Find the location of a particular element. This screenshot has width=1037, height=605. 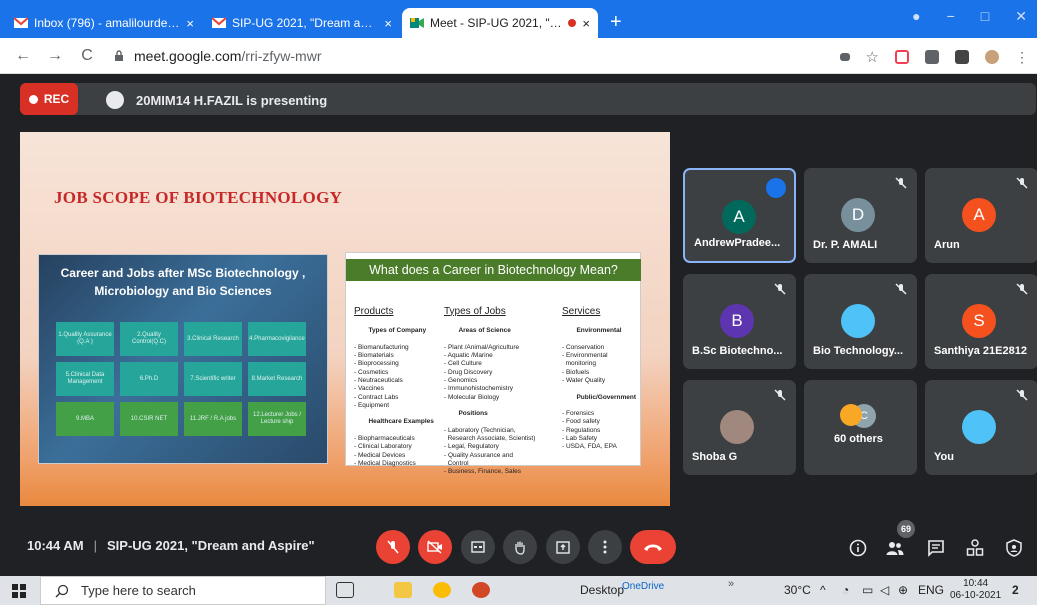

extension-icon is located at coordinates (932, 57).